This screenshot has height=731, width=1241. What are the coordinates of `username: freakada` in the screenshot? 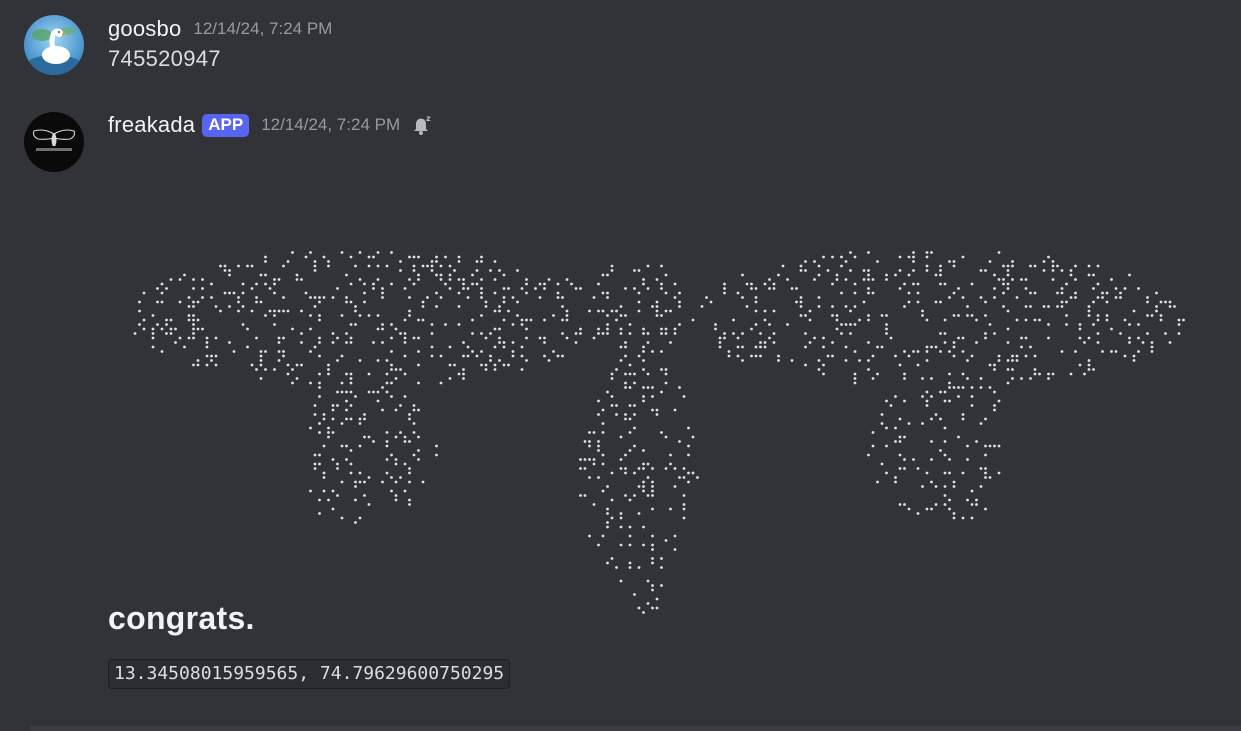 It's located at (151, 125).